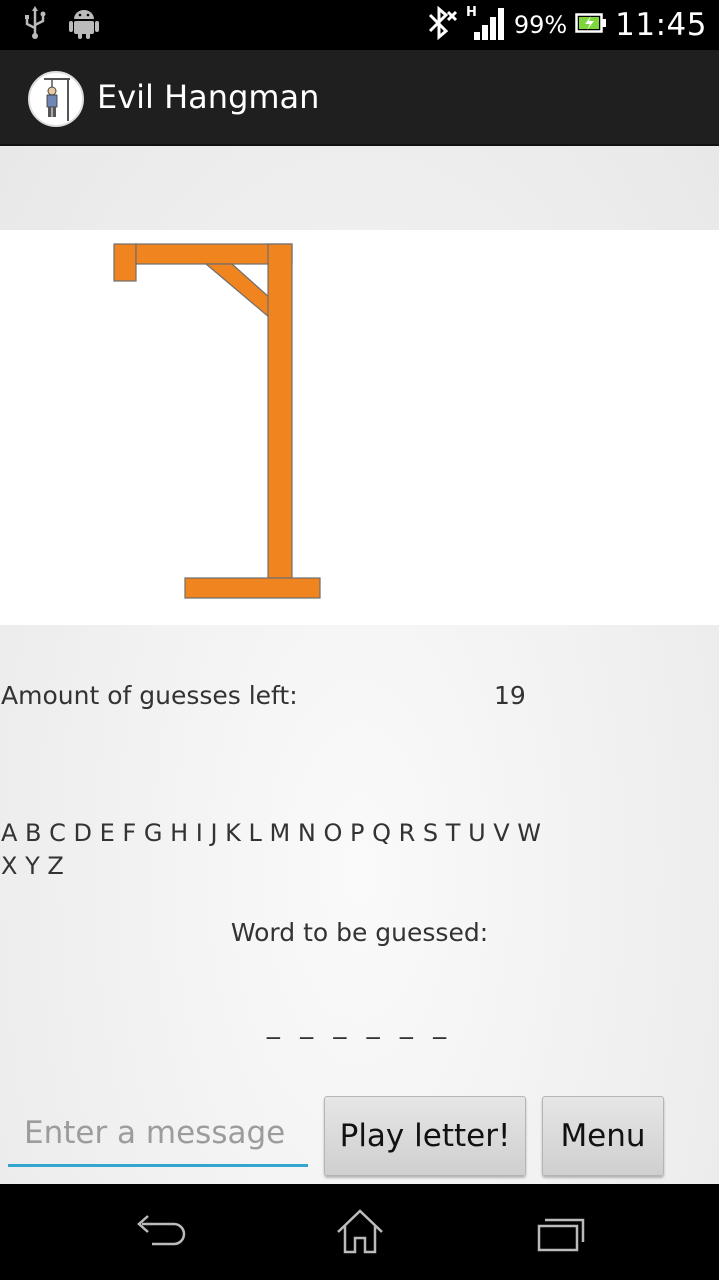  What do you see at coordinates (441, 24) in the screenshot?
I see `bluetooth-icon` at bounding box center [441, 24].